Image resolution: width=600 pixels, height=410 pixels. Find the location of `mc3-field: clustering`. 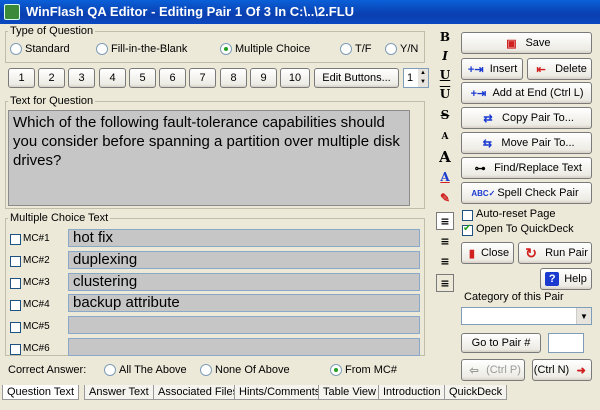

mc3-field: clustering is located at coordinates (244, 282).